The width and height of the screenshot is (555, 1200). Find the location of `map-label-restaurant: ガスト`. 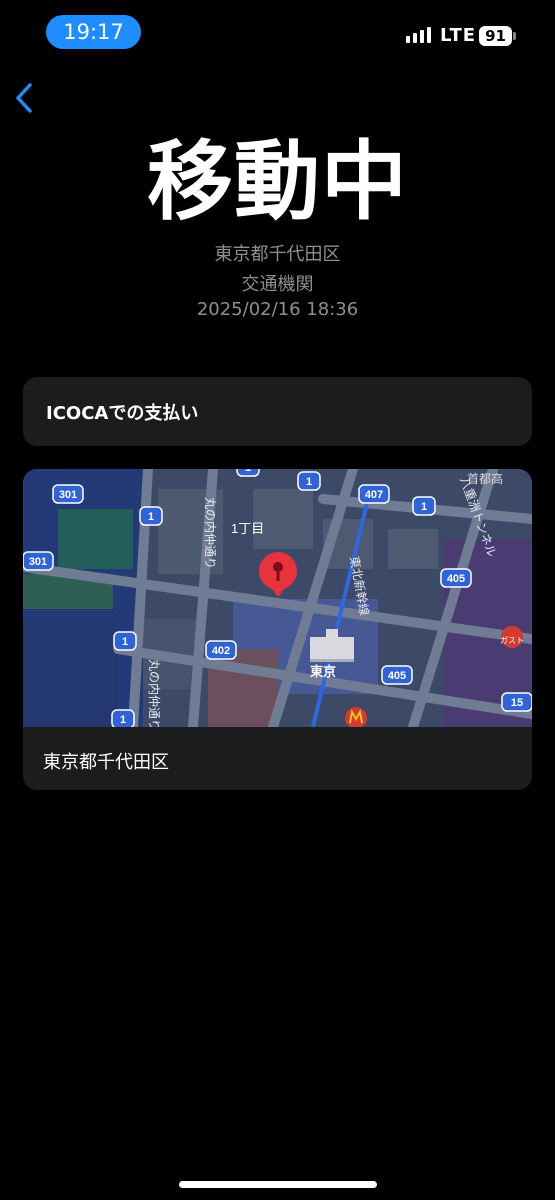

map-label-restaurant: ガスト is located at coordinates (512, 640).